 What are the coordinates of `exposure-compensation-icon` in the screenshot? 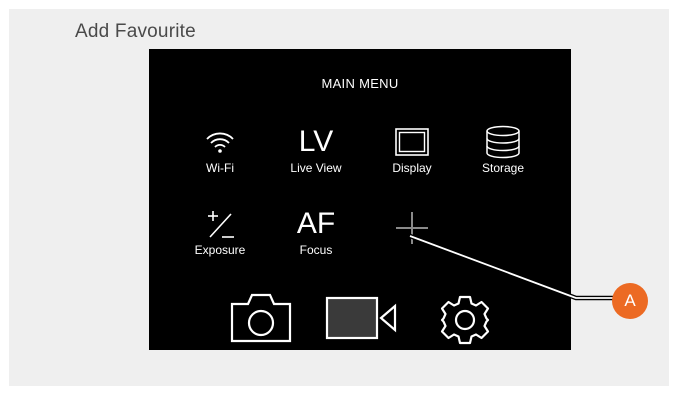 It's located at (221, 224).